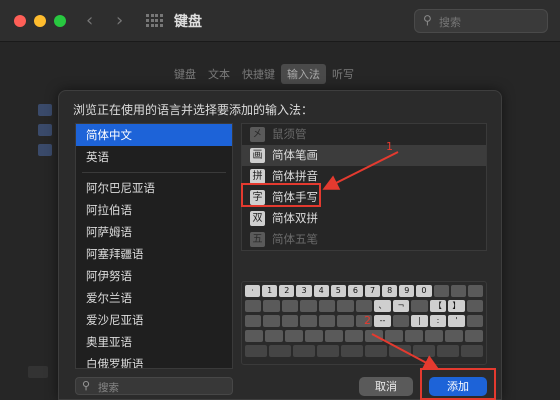 The height and width of the screenshot is (400, 560). Describe the element at coordinates (154, 360) in the screenshot. I see `language-item: 白俄罗斯语` at that location.